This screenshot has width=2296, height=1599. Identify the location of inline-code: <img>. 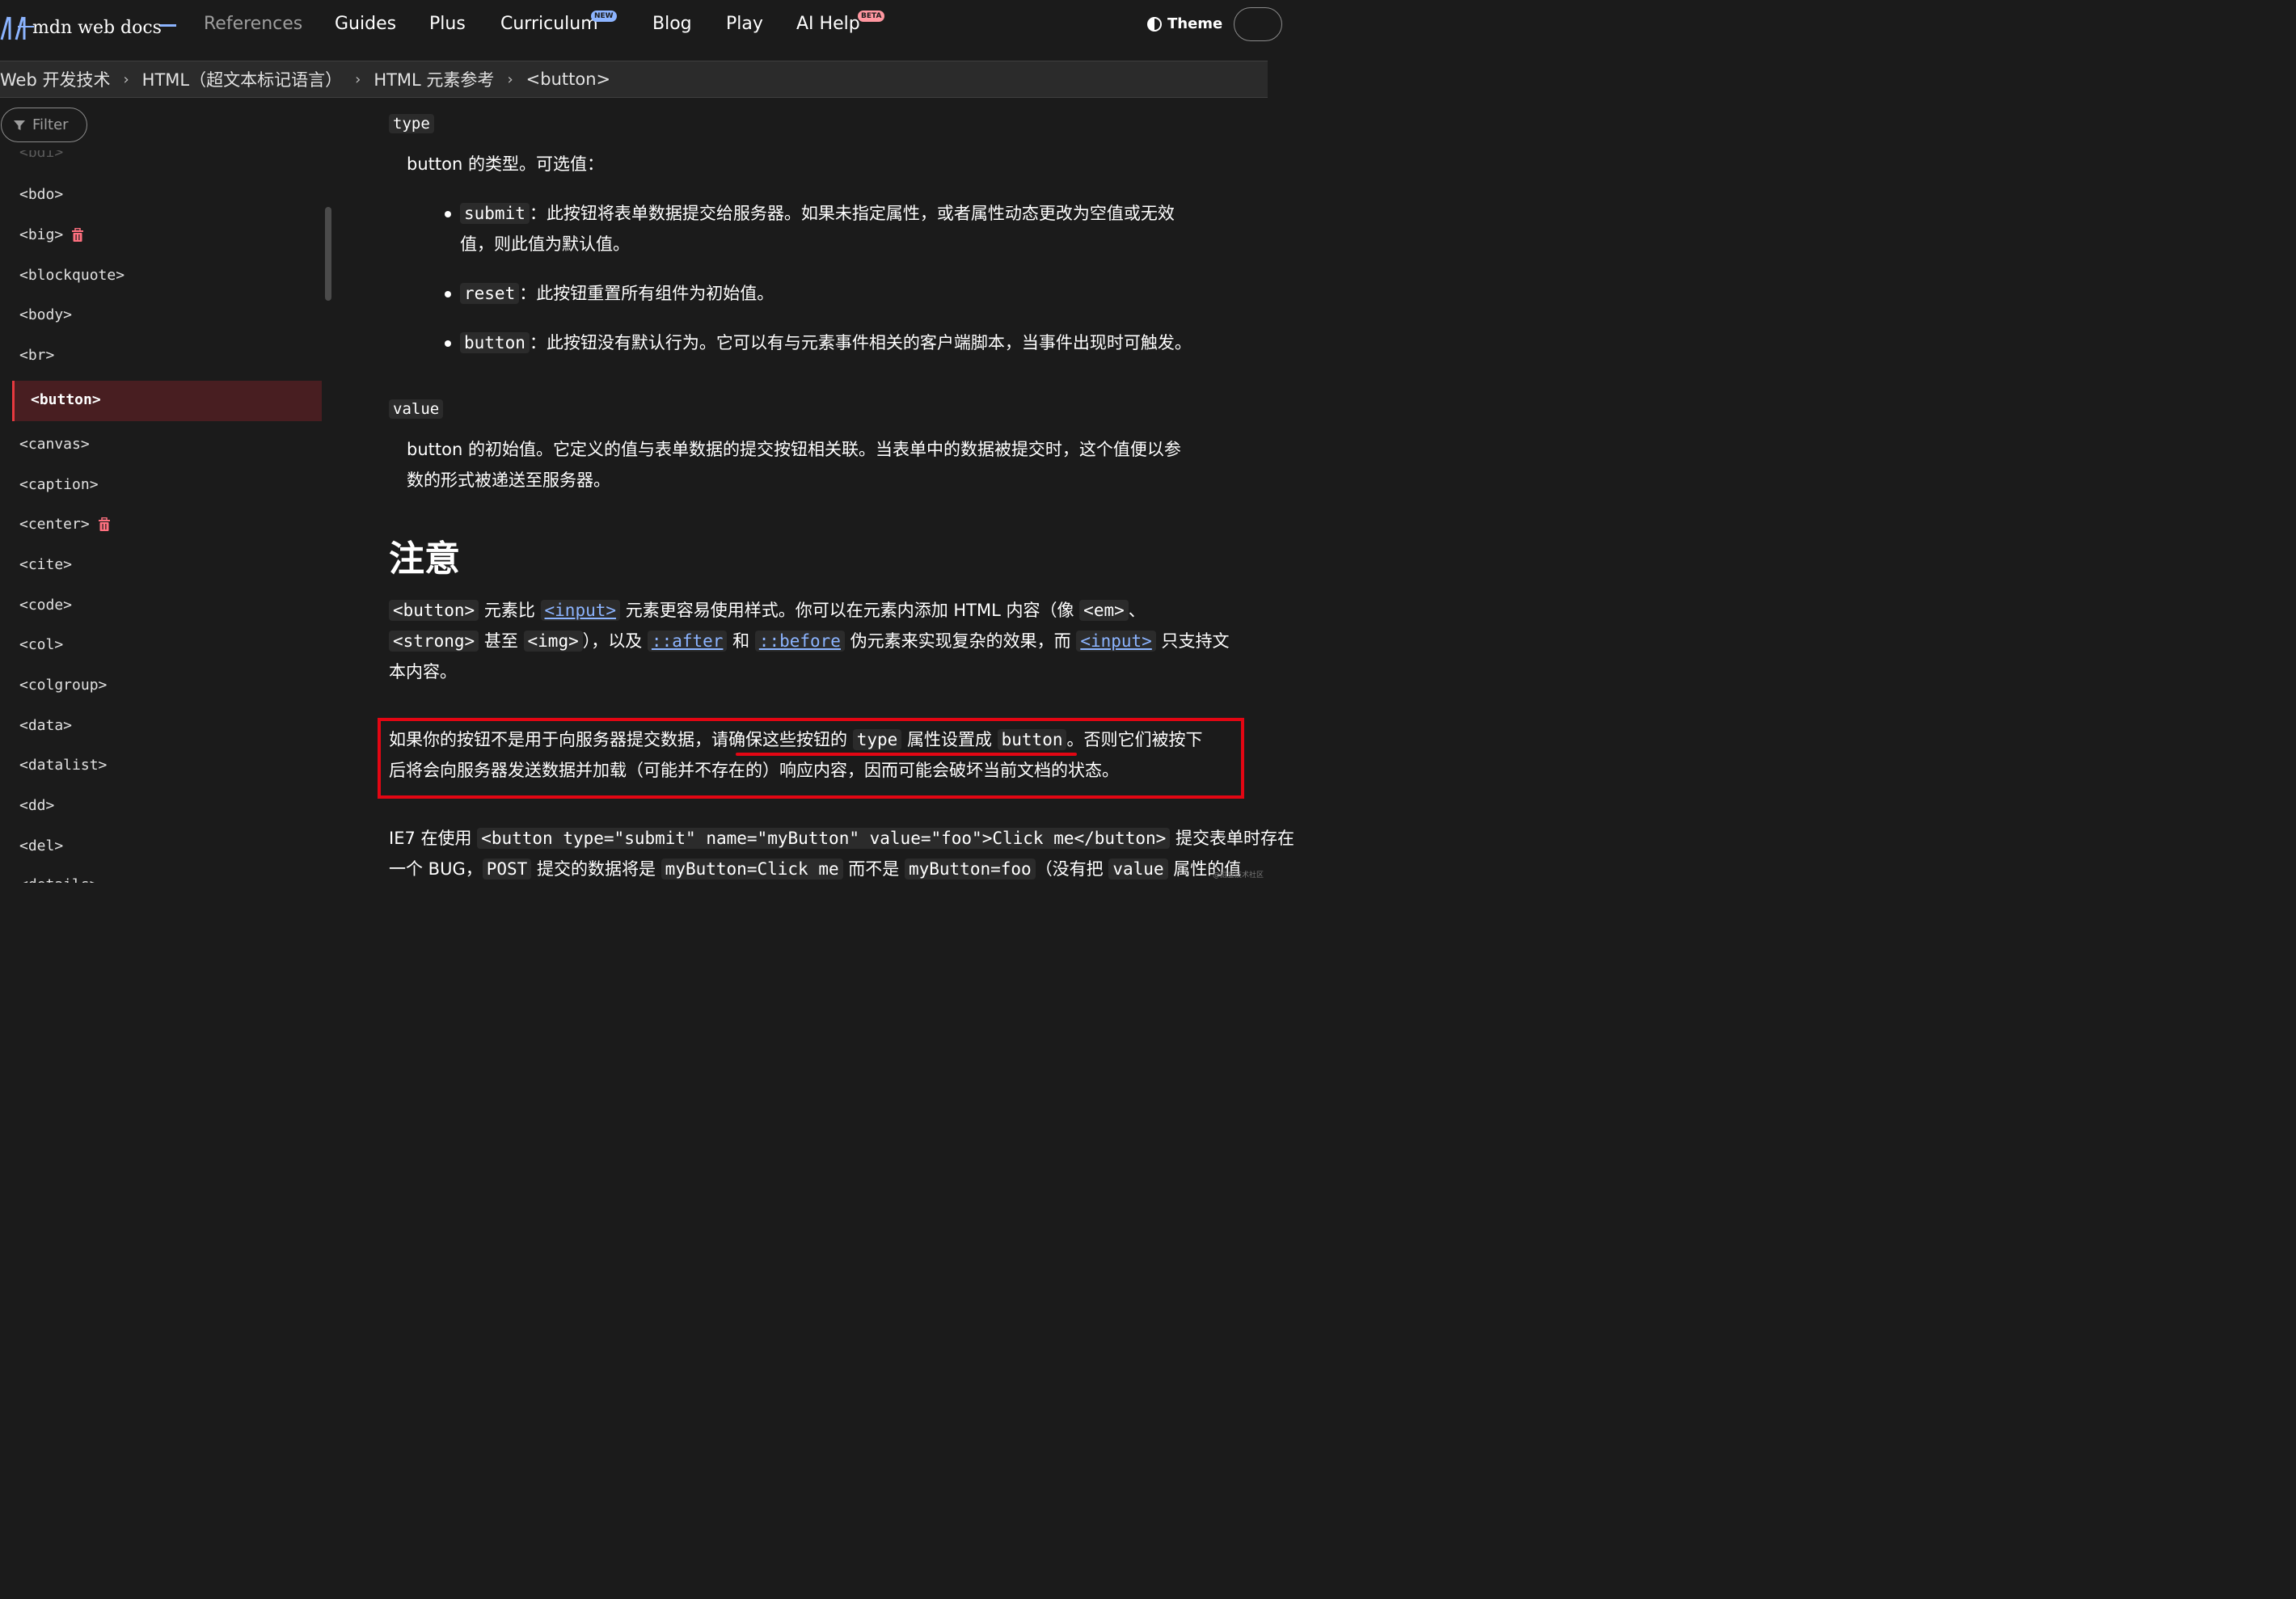
(553, 641).